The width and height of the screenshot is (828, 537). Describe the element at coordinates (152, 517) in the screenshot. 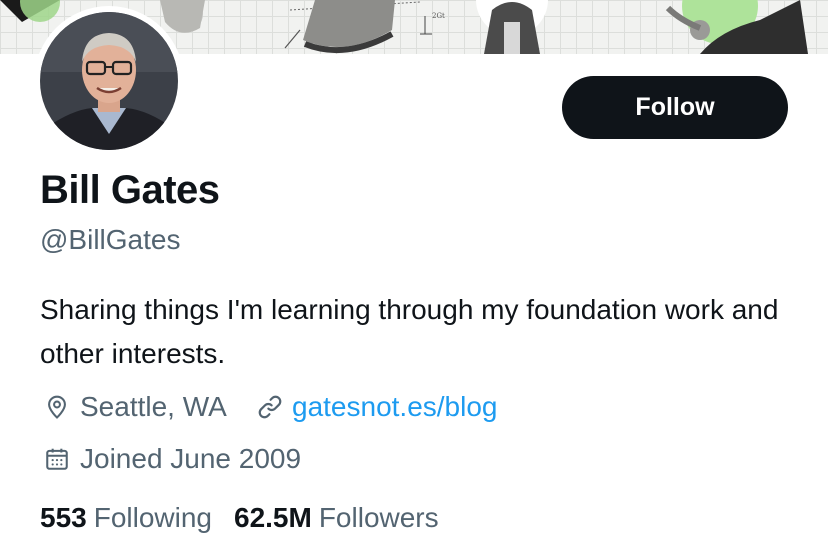

I see `following-label: Following` at that location.